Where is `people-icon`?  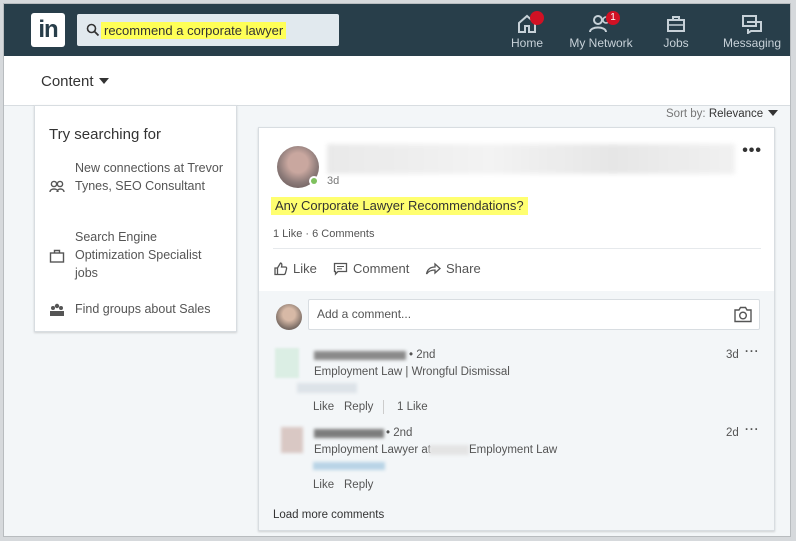 people-icon is located at coordinates (57, 186).